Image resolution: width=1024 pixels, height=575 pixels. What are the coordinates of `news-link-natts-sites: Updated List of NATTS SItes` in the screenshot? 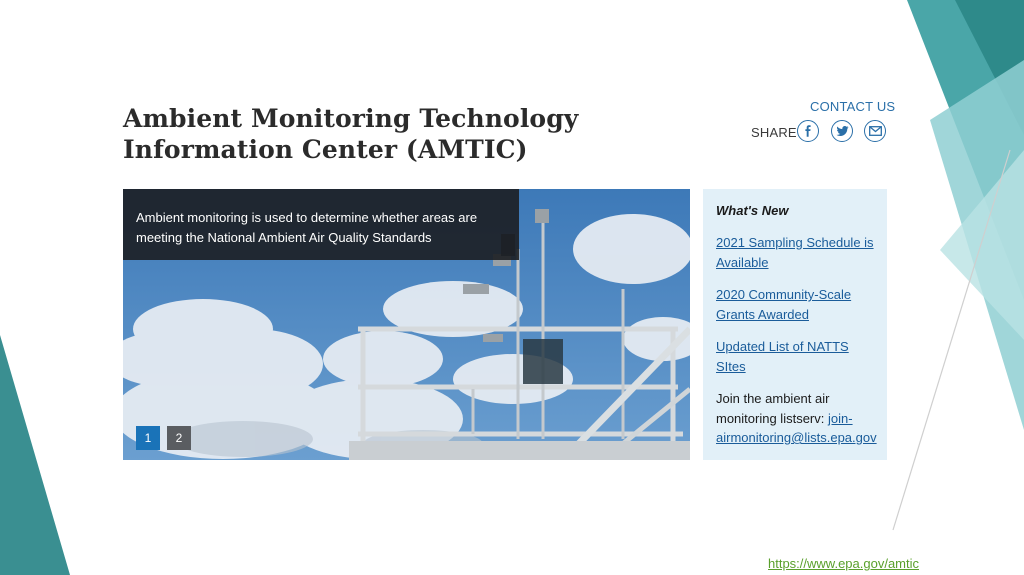 It's located at (795, 356).